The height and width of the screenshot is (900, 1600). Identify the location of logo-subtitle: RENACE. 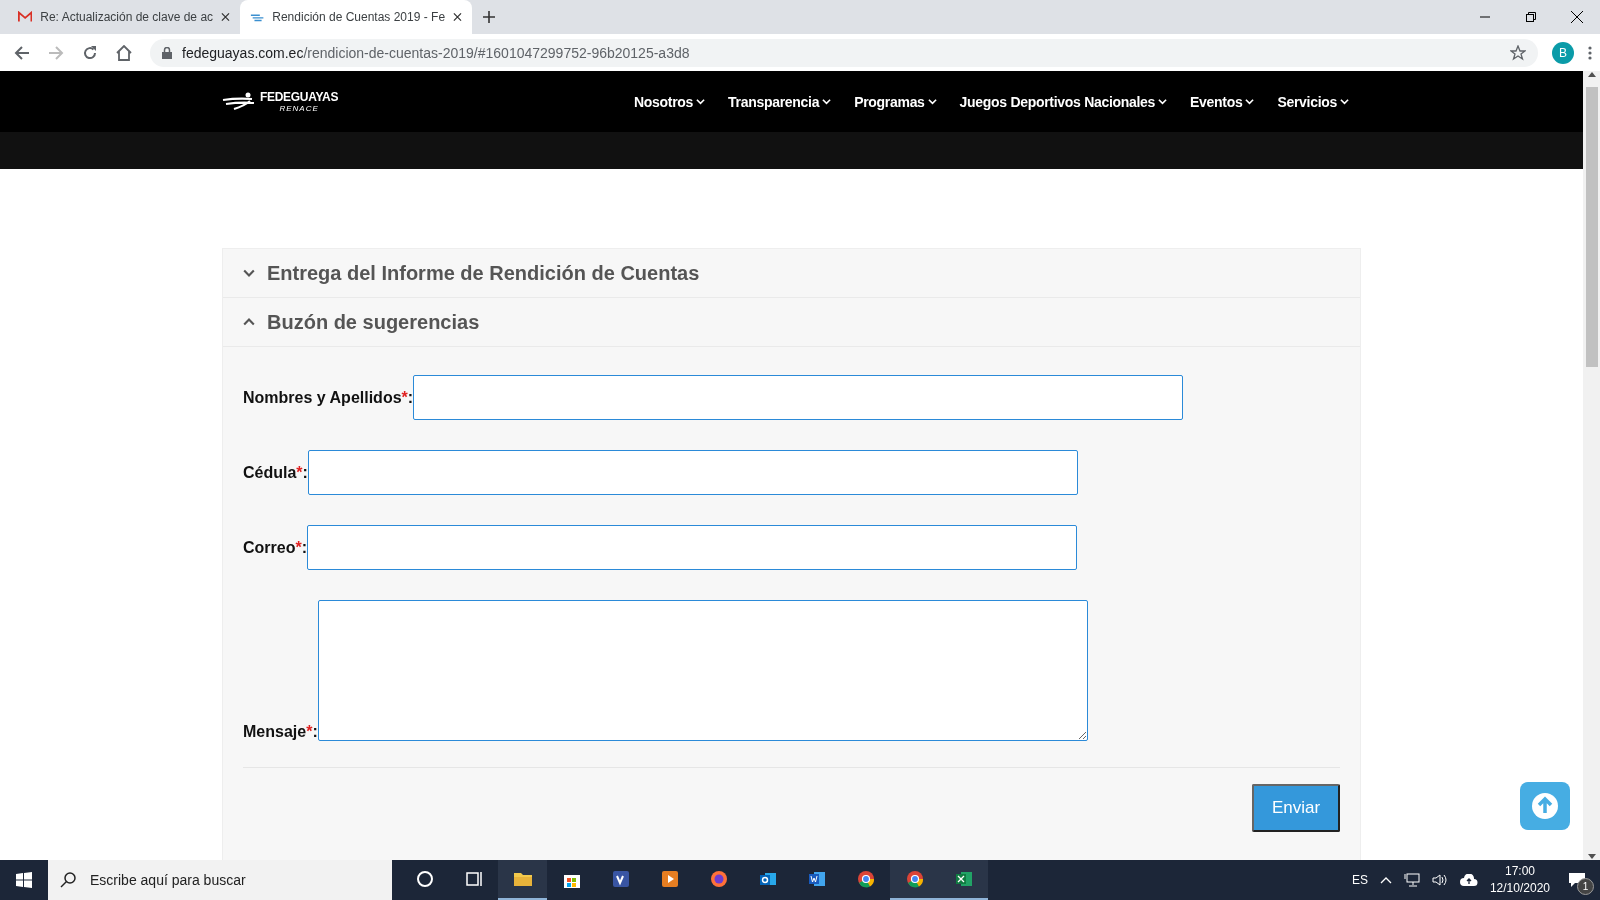
(299, 108).